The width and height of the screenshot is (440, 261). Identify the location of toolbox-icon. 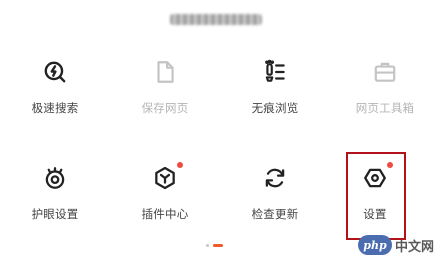
(385, 72).